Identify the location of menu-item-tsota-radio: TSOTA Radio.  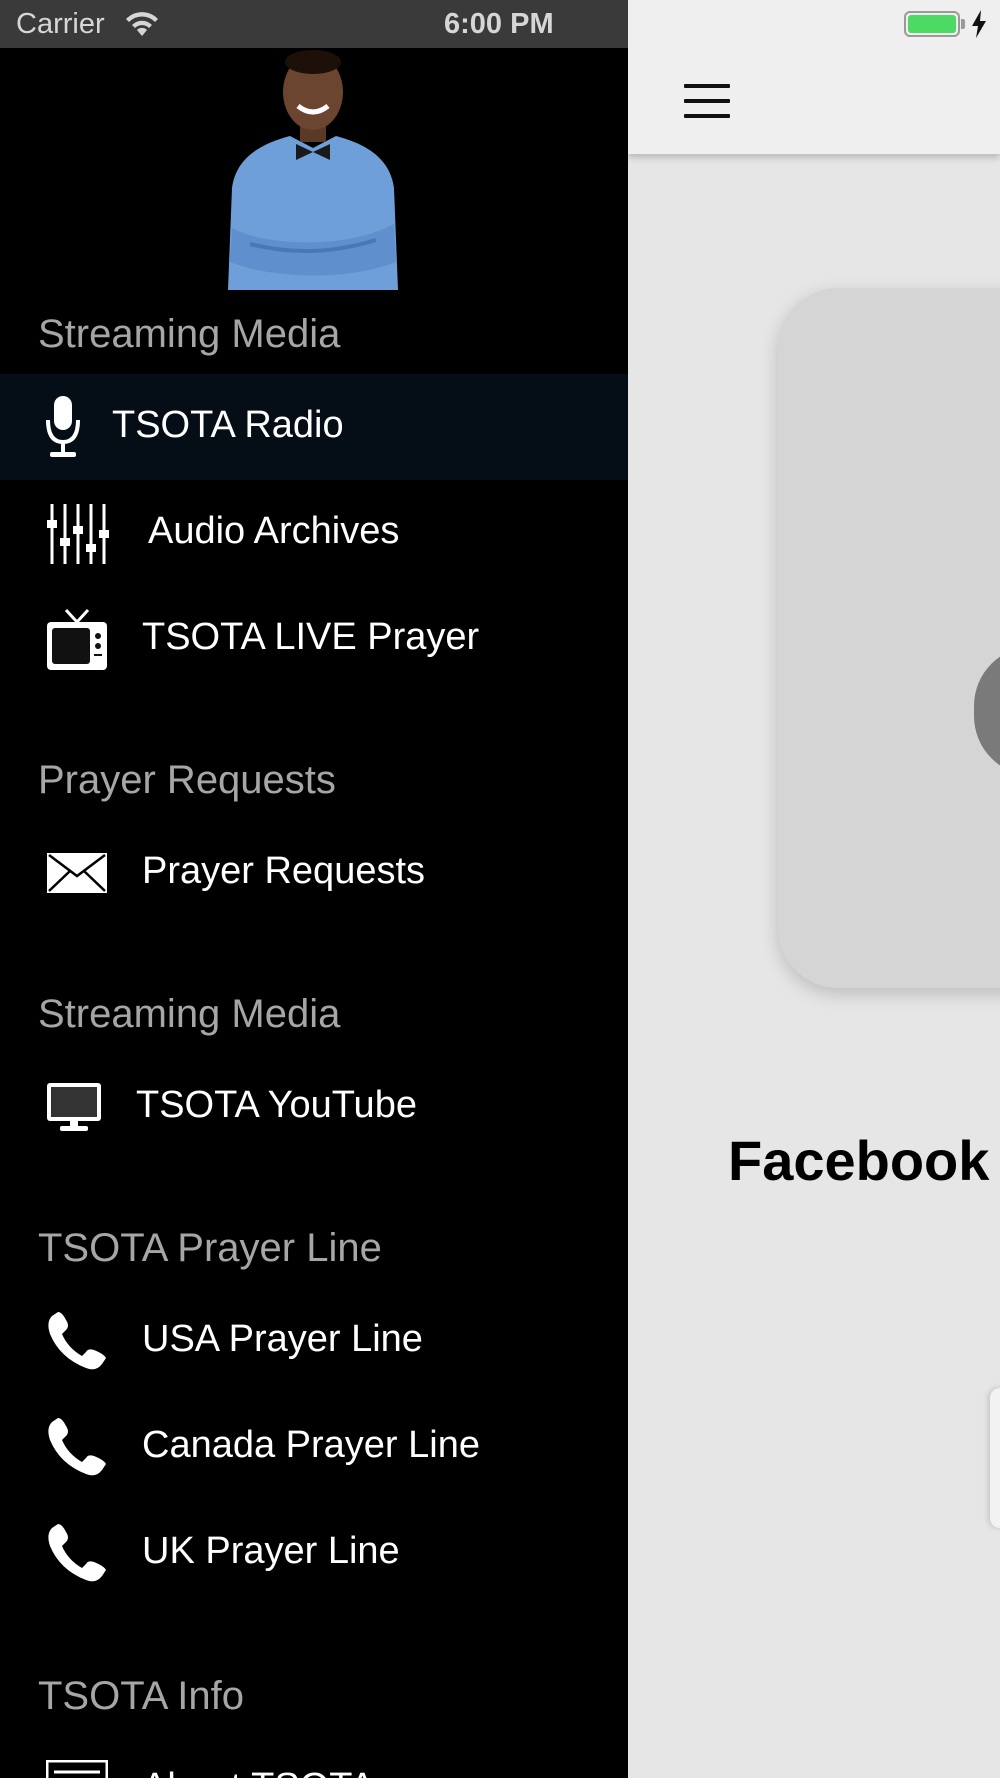
(314, 427).